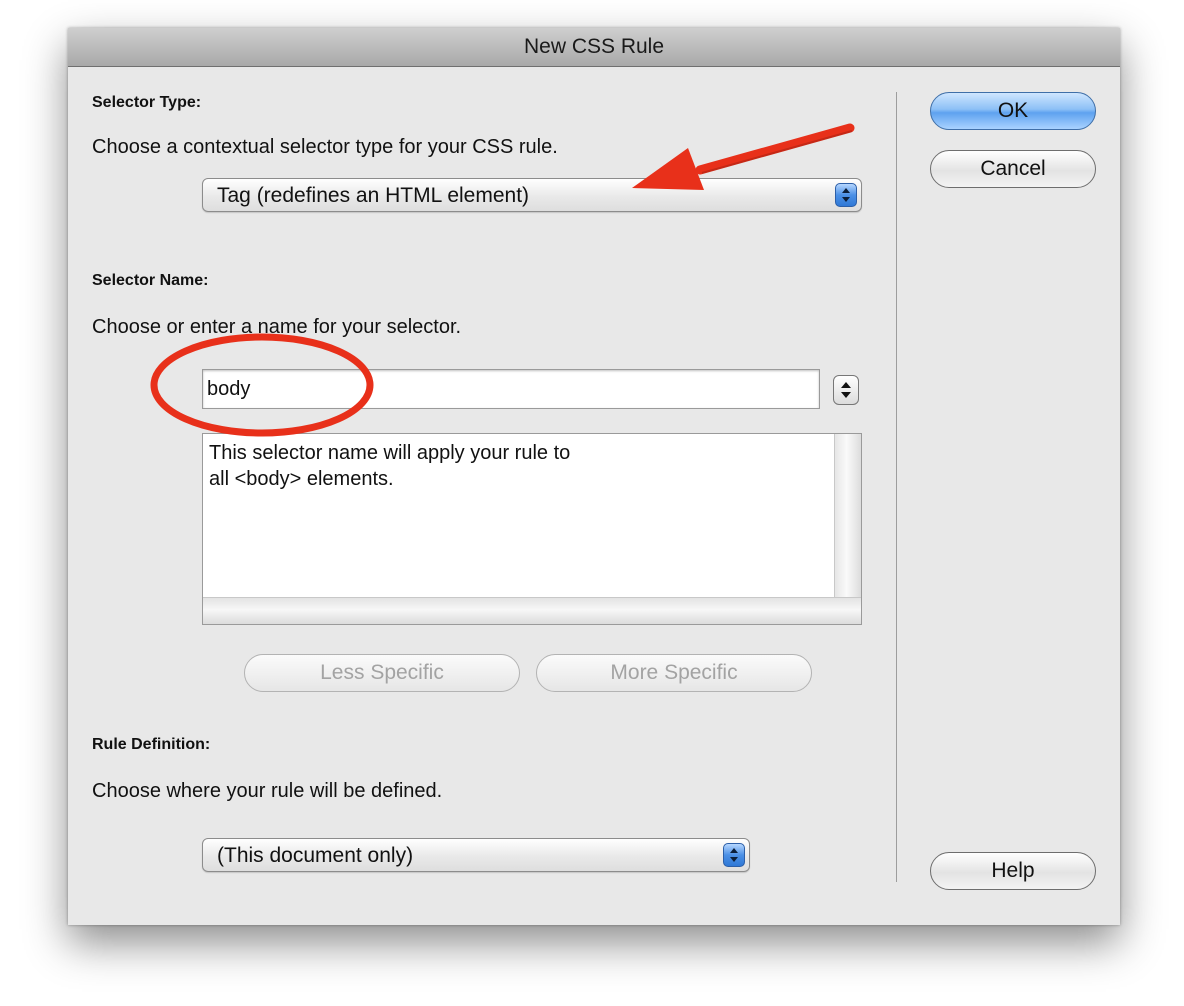 The height and width of the screenshot is (1006, 1184). What do you see at coordinates (532, 610) in the screenshot?
I see `description-horizontal-scrollbar` at bounding box center [532, 610].